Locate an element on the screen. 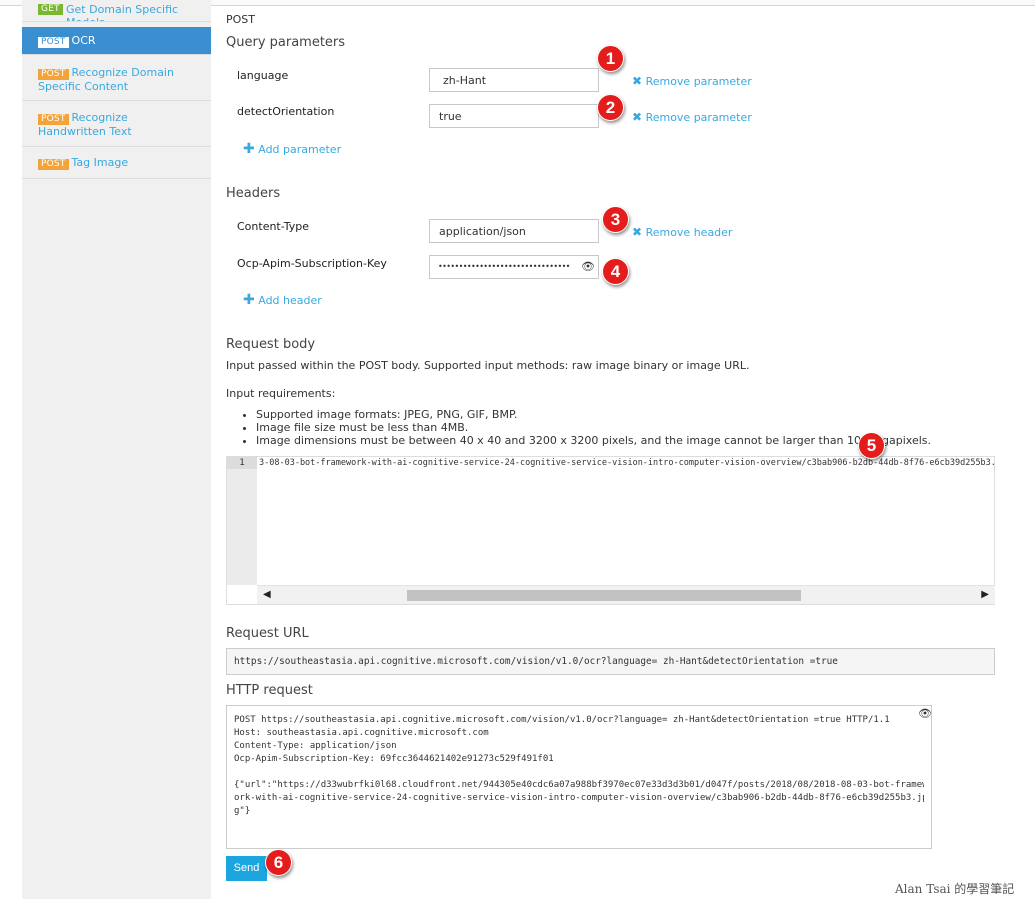  http-request-line: g"} is located at coordinates (242, 811).